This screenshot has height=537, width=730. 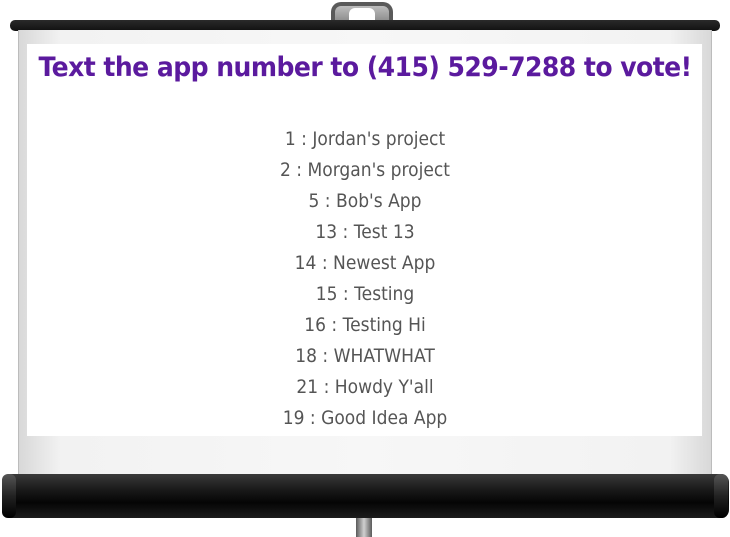 What do you see at coordinates (362, 12) in the screenshot?
I see `screen-handle` at bounding box center [362, 12].